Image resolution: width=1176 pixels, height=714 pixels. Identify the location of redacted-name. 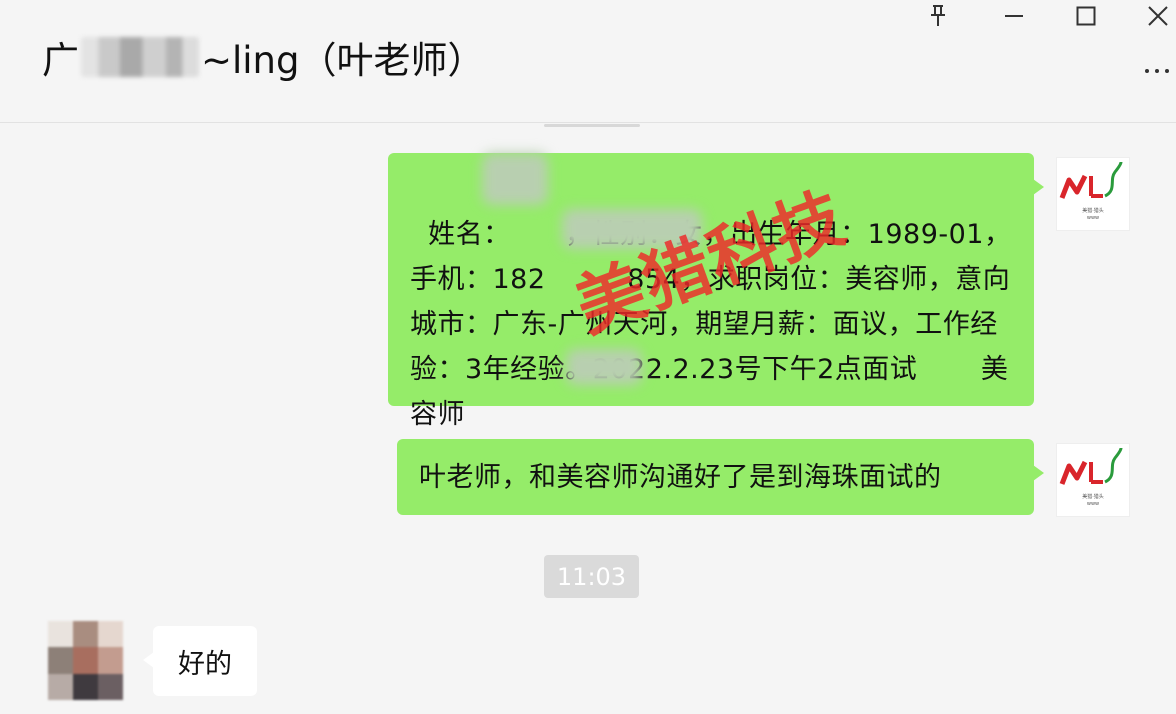
(140, 57).